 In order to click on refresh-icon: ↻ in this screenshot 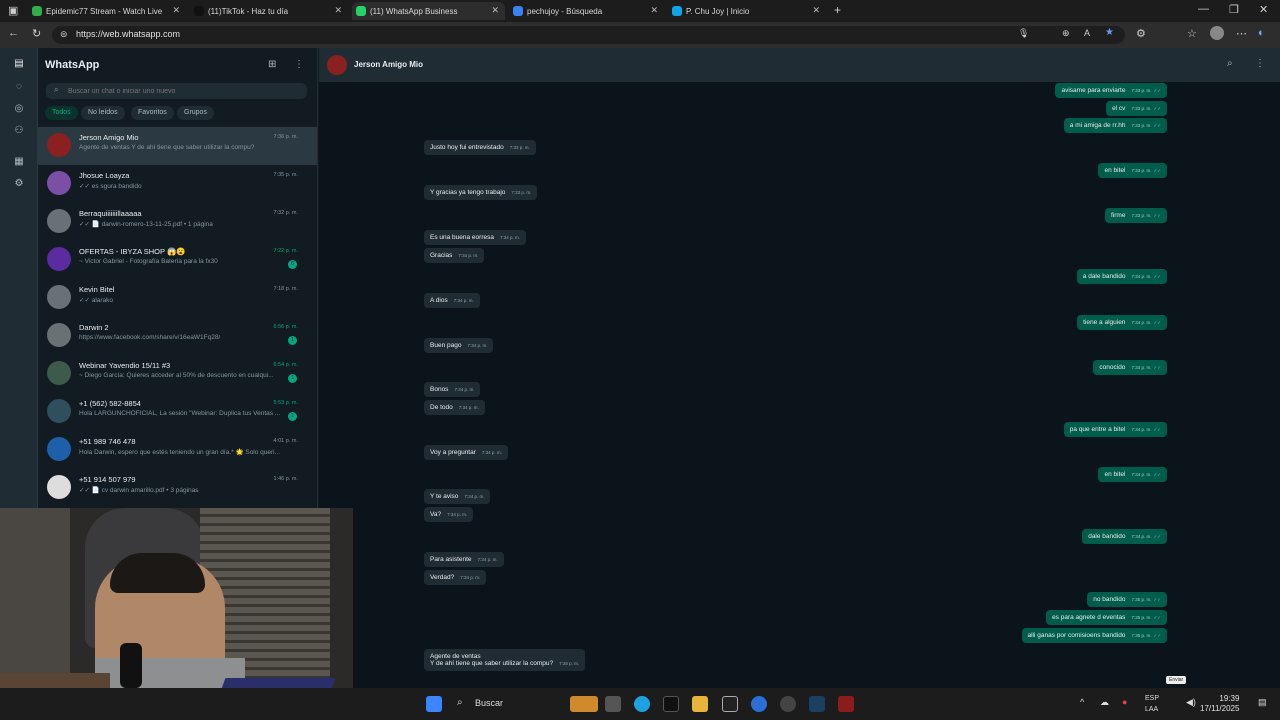, I will do `click(36, 33)`.